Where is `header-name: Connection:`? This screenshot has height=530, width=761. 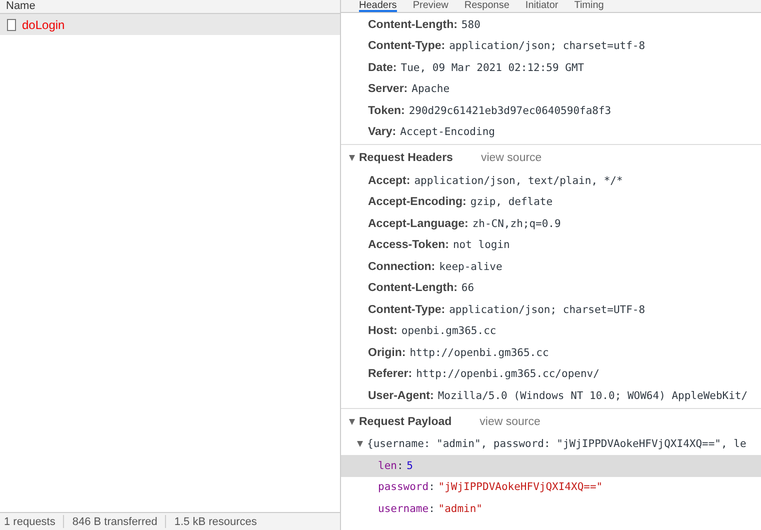 header-name: Connection: is located at coordinates (402, 266).